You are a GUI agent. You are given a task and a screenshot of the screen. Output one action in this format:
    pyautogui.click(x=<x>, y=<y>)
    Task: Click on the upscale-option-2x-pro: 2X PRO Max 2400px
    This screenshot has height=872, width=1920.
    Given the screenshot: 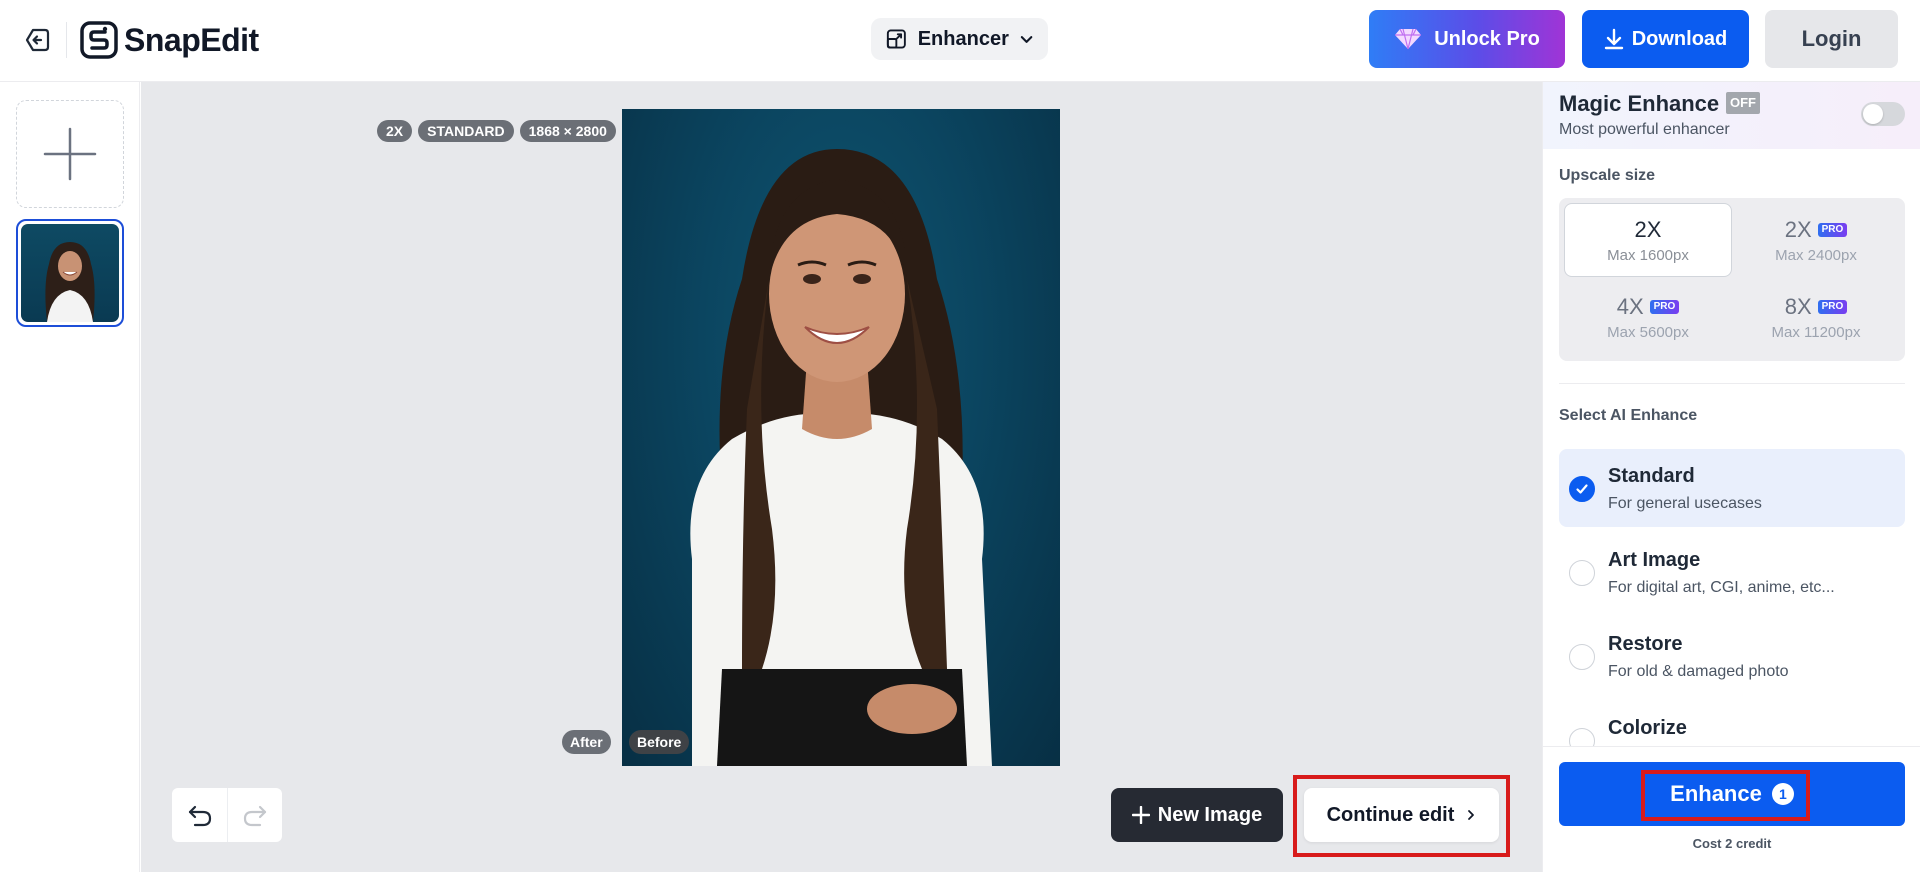 What is the action you would take?
    pyautogui.click(x=1816, y=240)
    